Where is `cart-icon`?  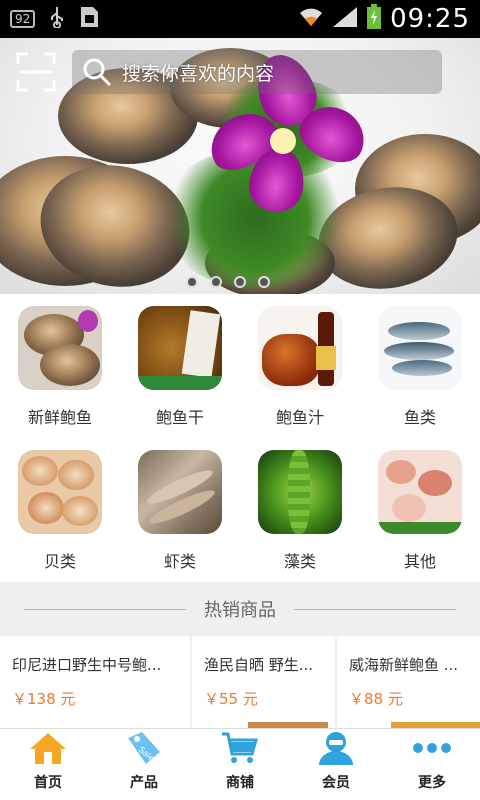
cart-icon is located at coordinates (240, 748).